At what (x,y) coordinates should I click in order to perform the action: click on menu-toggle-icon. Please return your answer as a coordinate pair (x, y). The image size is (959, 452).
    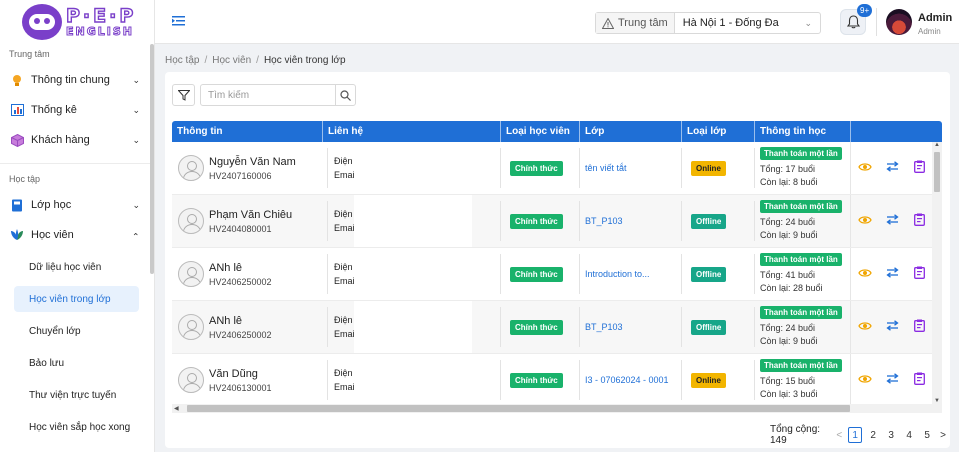
    Looking at the image, I should click on (179, 22).